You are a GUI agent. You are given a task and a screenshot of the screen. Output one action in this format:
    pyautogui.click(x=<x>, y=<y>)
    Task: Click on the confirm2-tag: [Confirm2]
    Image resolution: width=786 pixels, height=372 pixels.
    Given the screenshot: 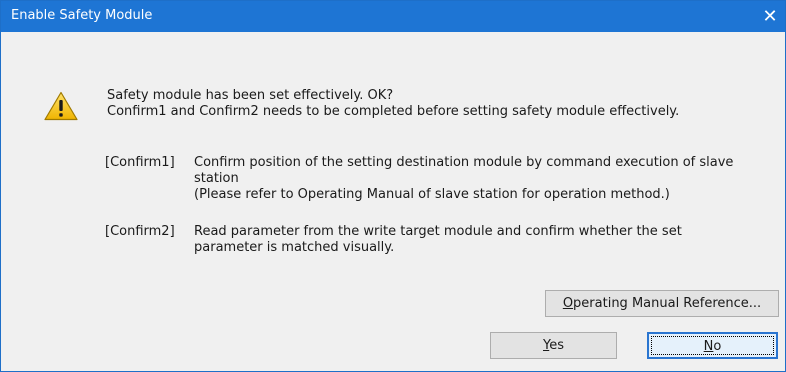 What is the action you would take?
    pyautogui.click(x=140, y=231)
    